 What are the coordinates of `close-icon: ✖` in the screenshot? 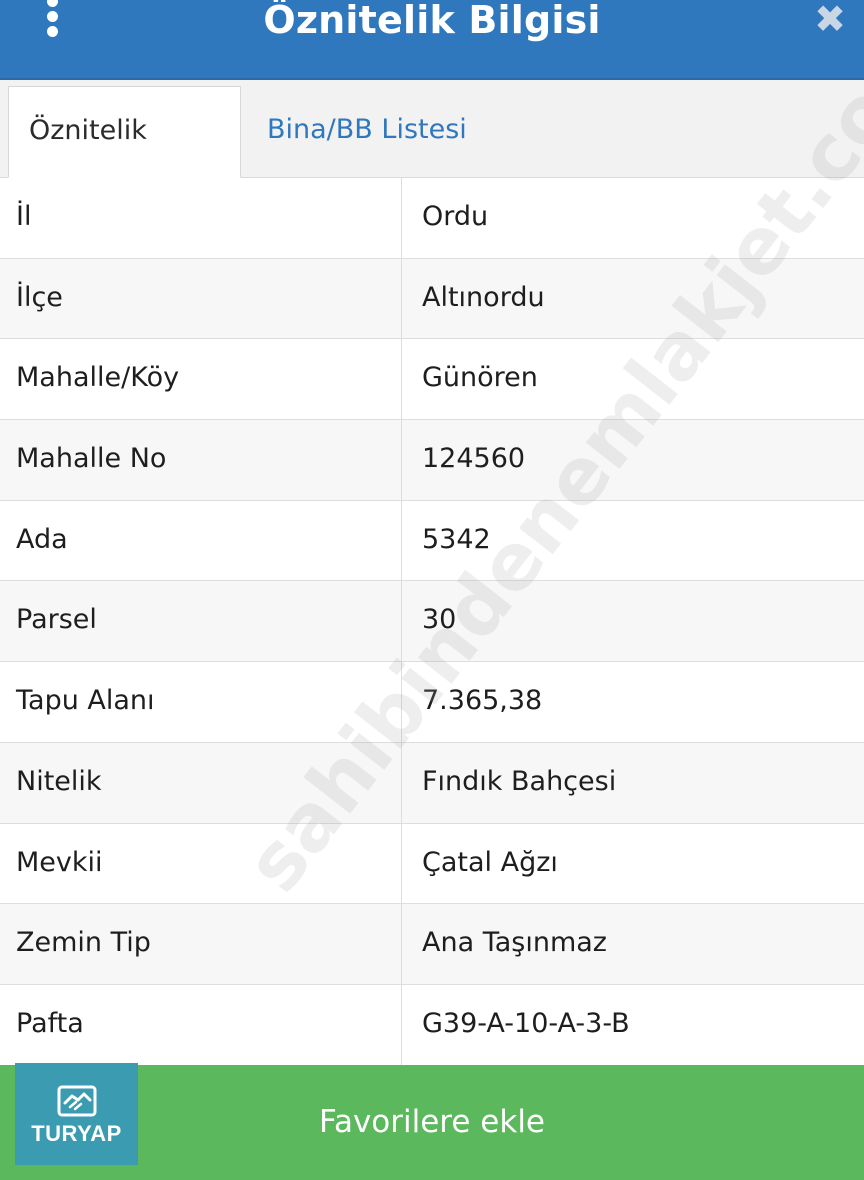 It's located at (830, 19).